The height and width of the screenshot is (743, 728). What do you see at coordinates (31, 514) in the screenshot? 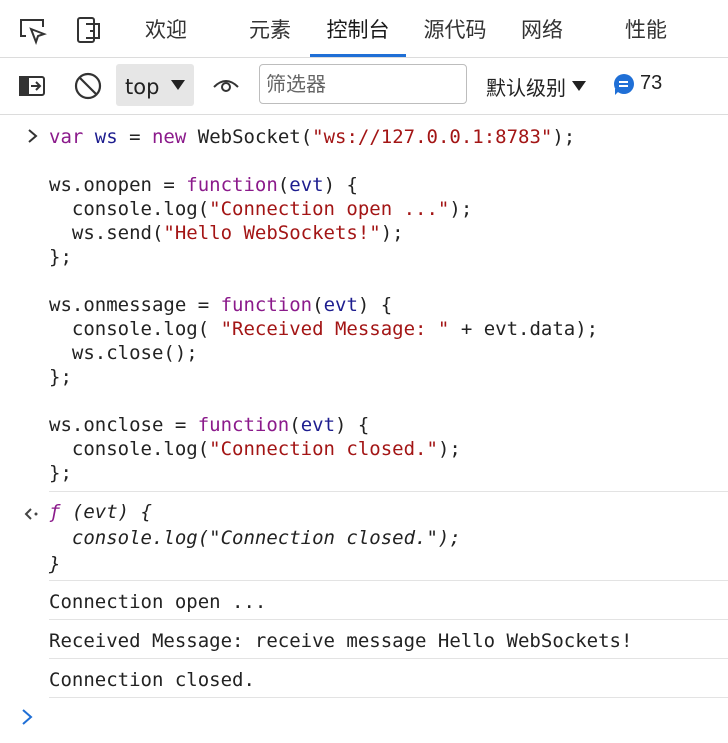
I see `return-value-arrow-icon` at bounding box center [31, 514].